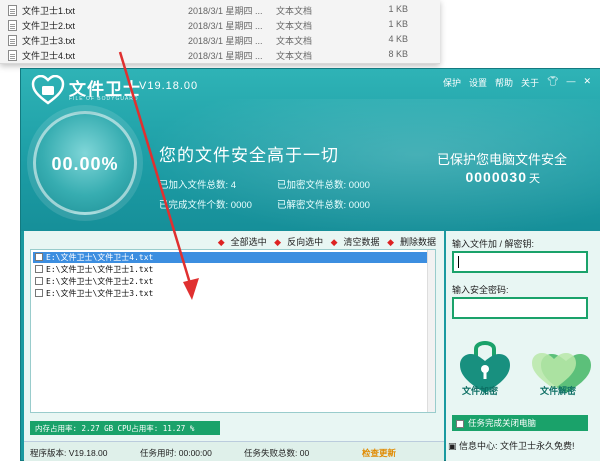 The image size is (600, 461). What do you see at coordinates (104, 99) in the screenshot?
I see `app-brand-sub: FILE OF BODYGUARD` at bounding box center [104, 99].